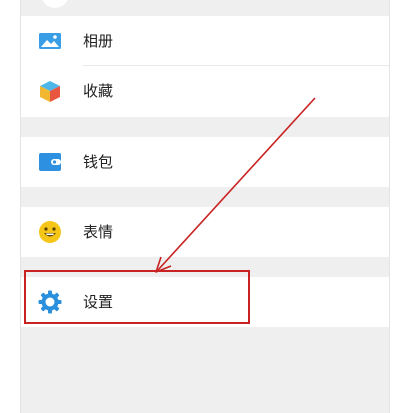 This screenshot has width=418, height=413. I want to click on menu-group-emoji: 表情, so click(205, 232).